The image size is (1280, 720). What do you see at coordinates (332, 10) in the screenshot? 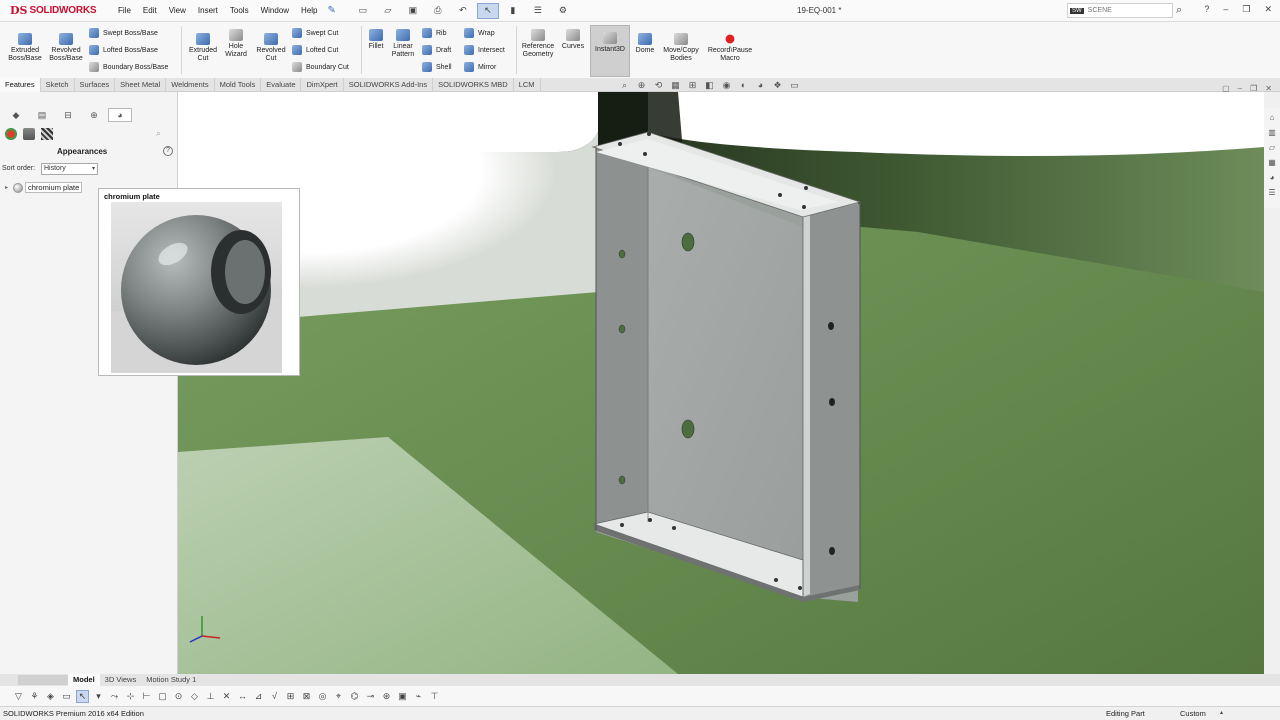
I see `pin-menu-icon: ✎` at bounding box center [332, 10].